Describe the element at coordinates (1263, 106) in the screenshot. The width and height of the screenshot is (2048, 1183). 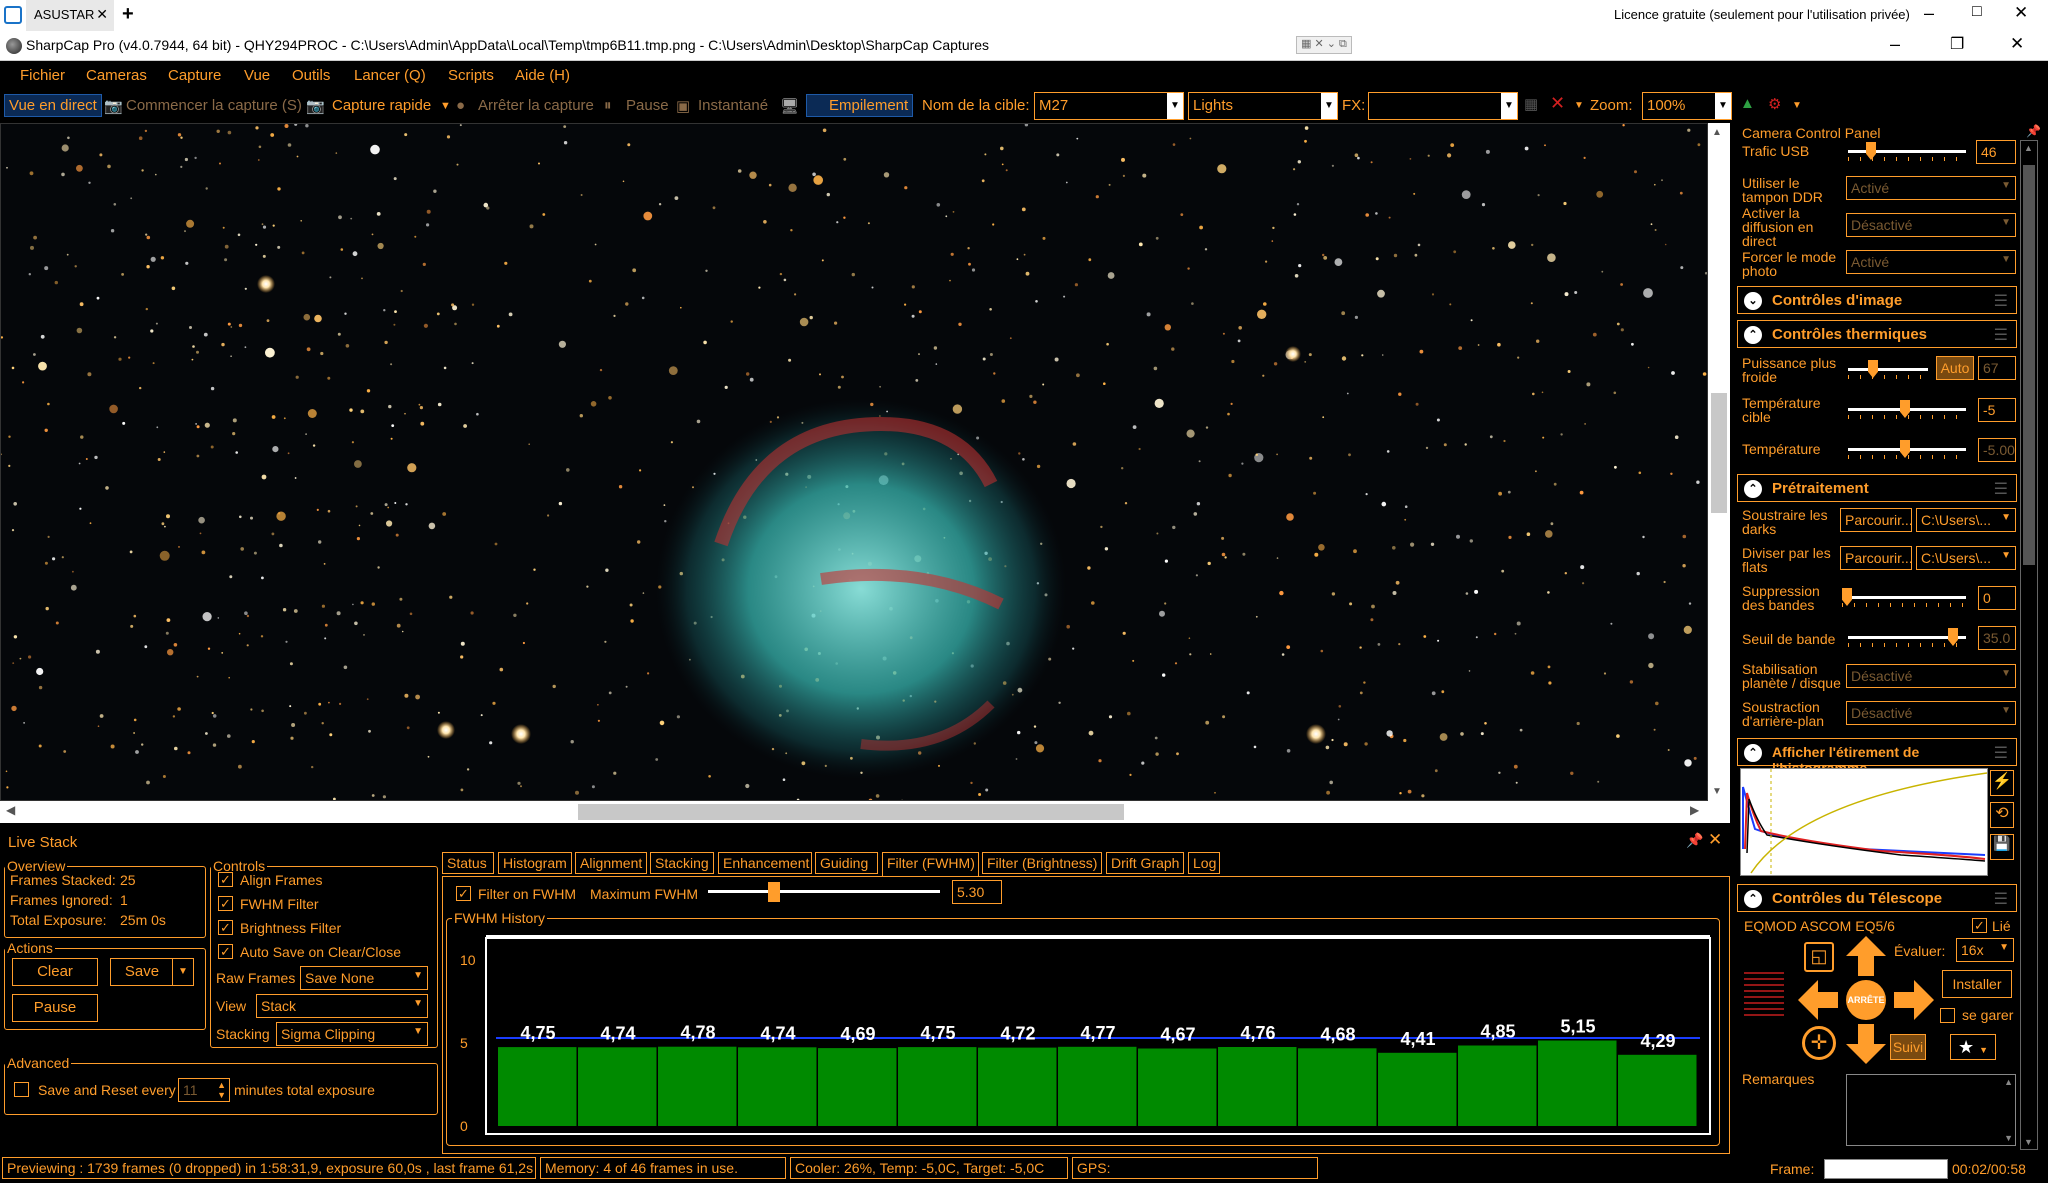
I see `frame-type-combo: Lights ▼` at that location.